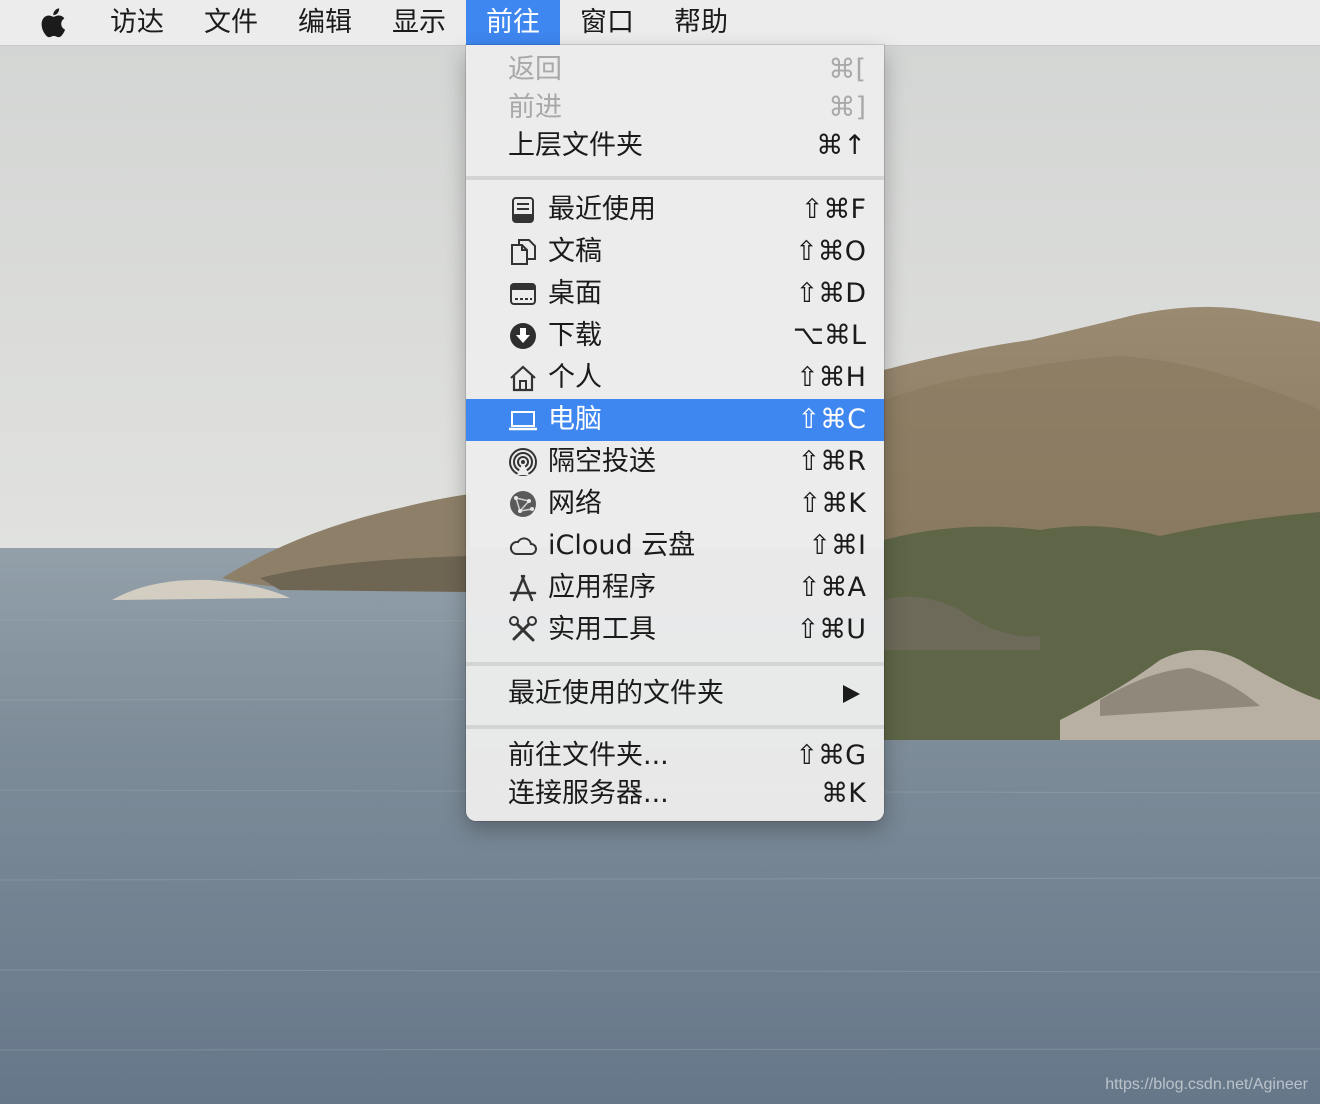 The height and width of the screenshot is (1104, 1320). Describe the element at coordinates (602, 587) in the screenshot. I see `menu-item-label: 应用程序` at that location.